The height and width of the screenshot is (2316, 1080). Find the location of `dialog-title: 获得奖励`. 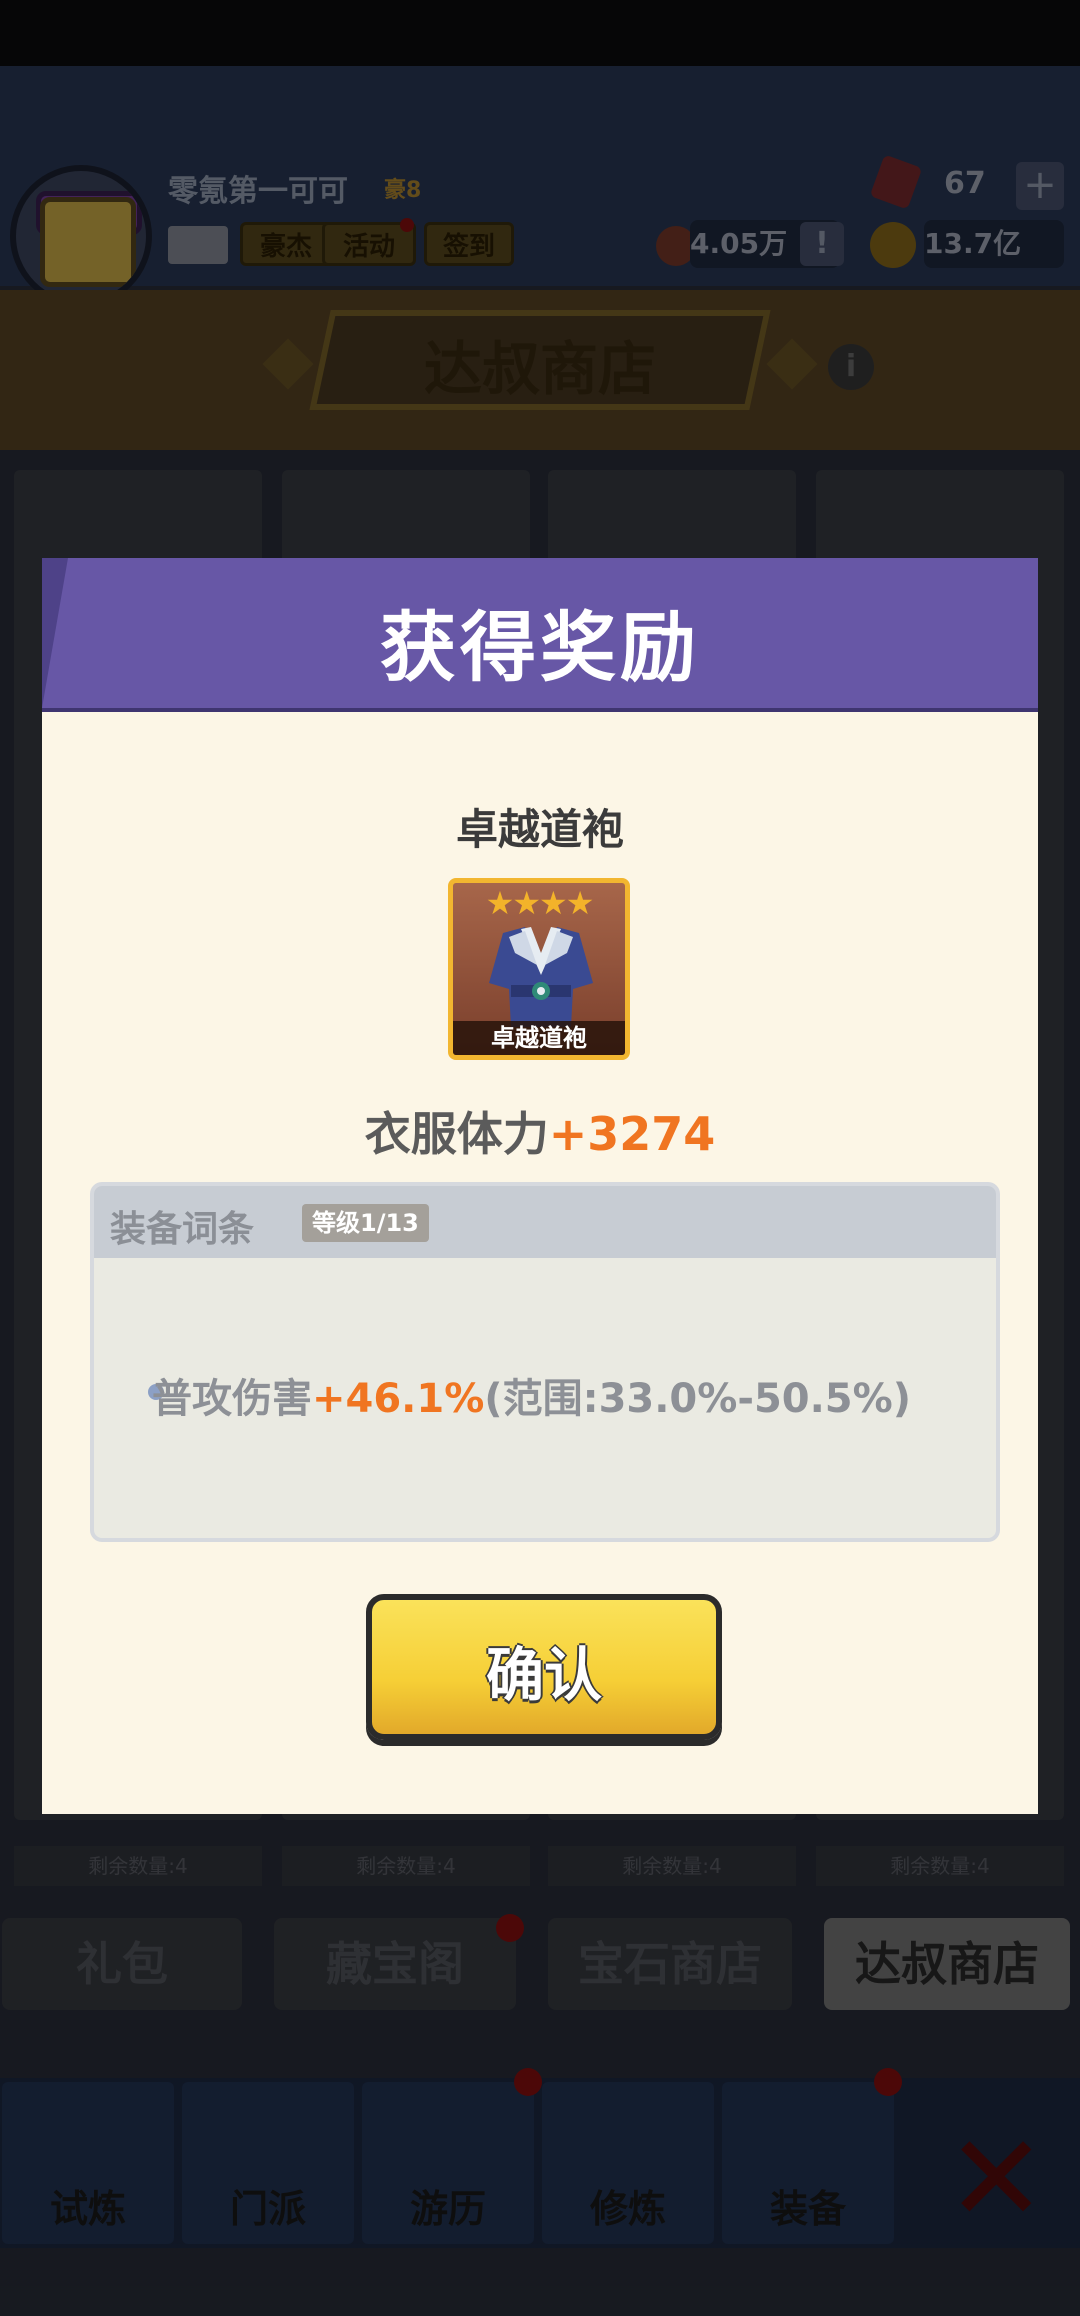

dialog-title: 获得奖励 is located at coordinates (540, 647).